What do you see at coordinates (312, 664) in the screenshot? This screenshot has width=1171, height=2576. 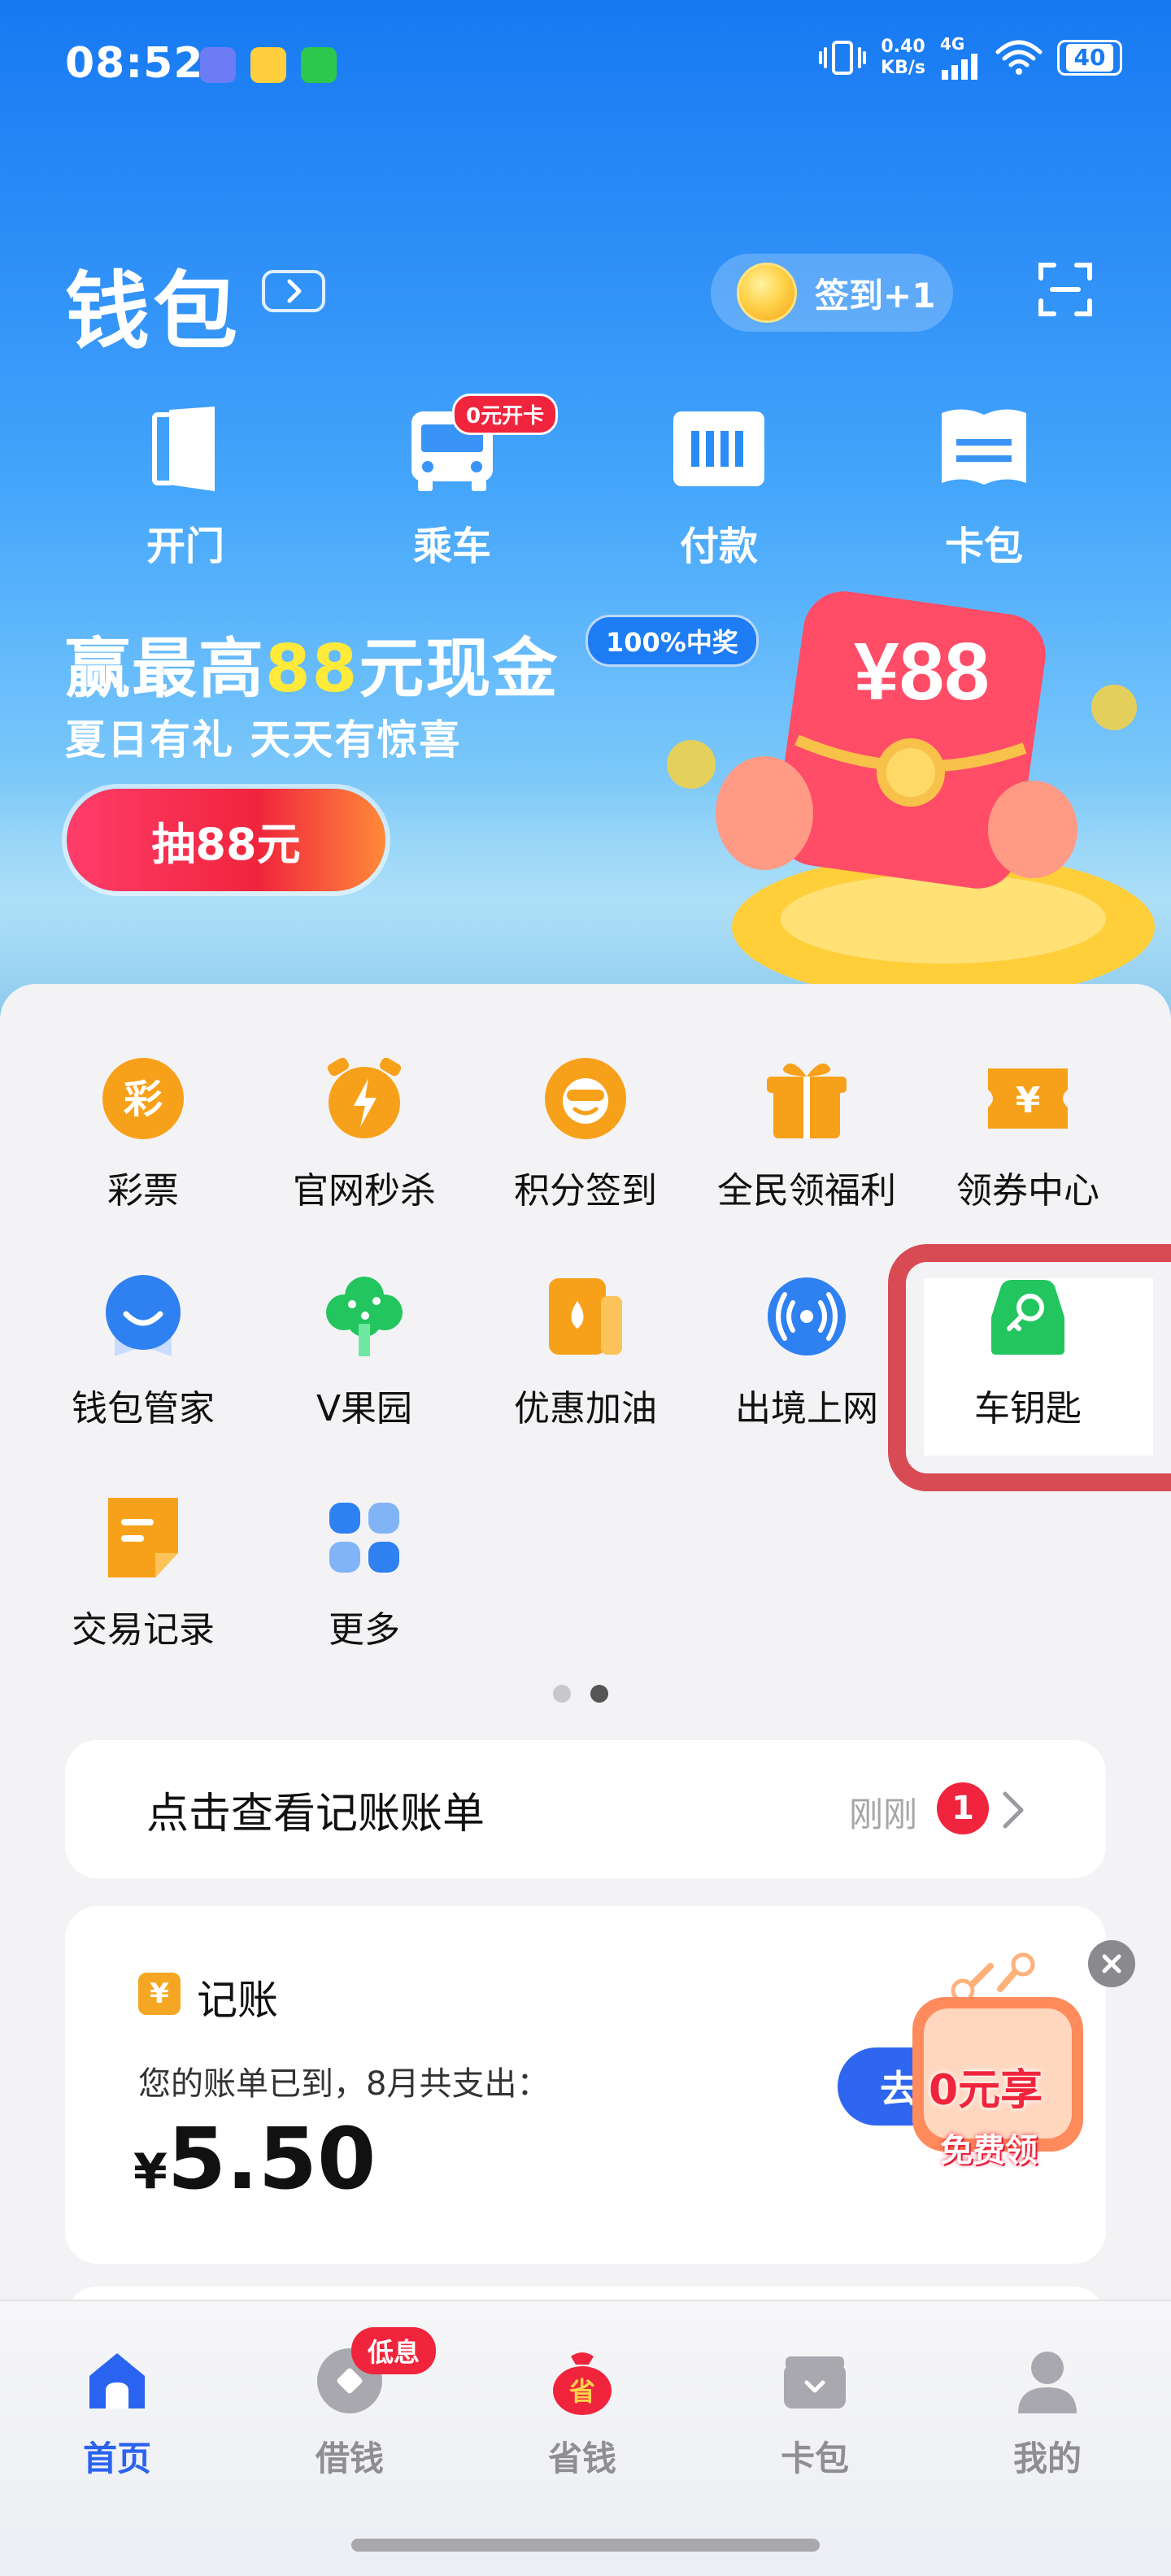 I see `banner-title: 赢最高88元现金` at bounding box center [312, 664].